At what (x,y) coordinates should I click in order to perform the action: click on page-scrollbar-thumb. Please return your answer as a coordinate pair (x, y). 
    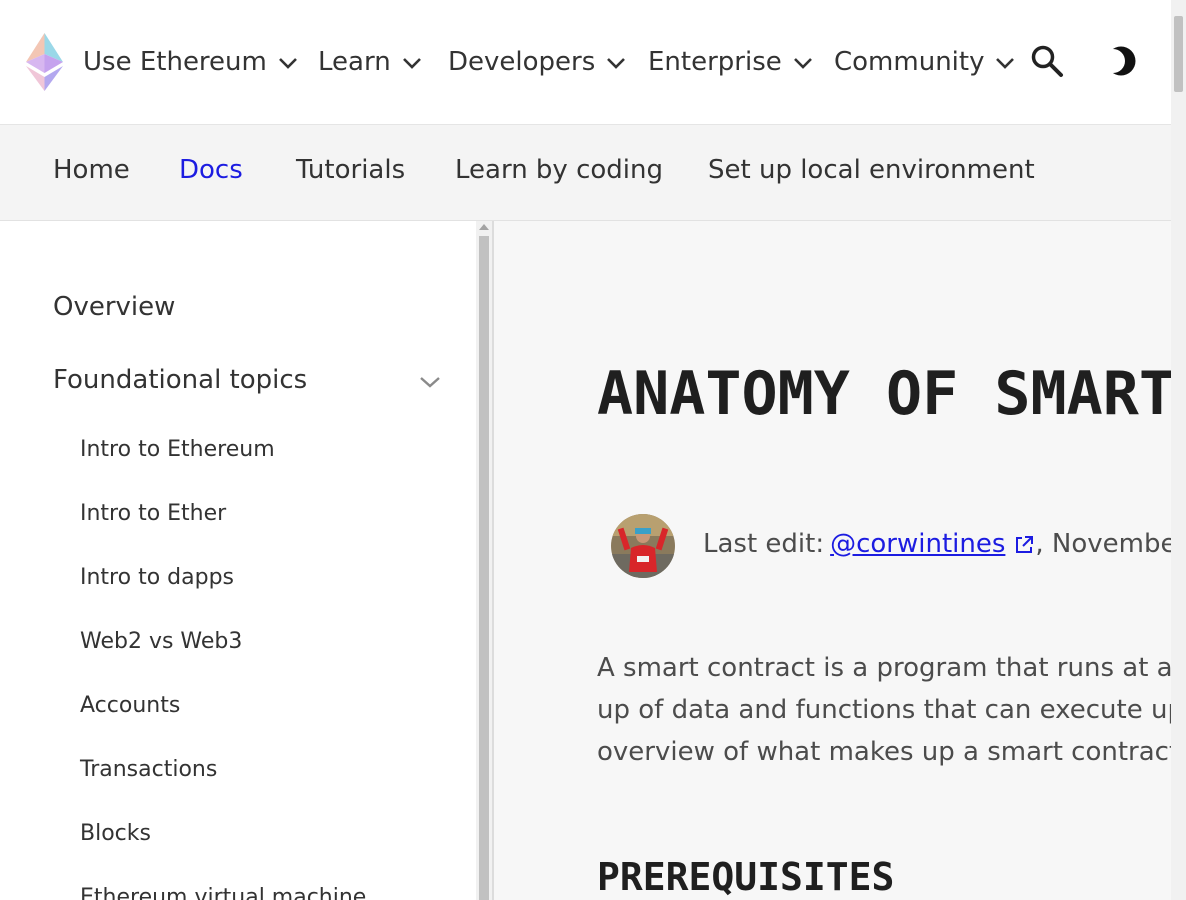
    Looking at the image, I should click on (1178, 54).